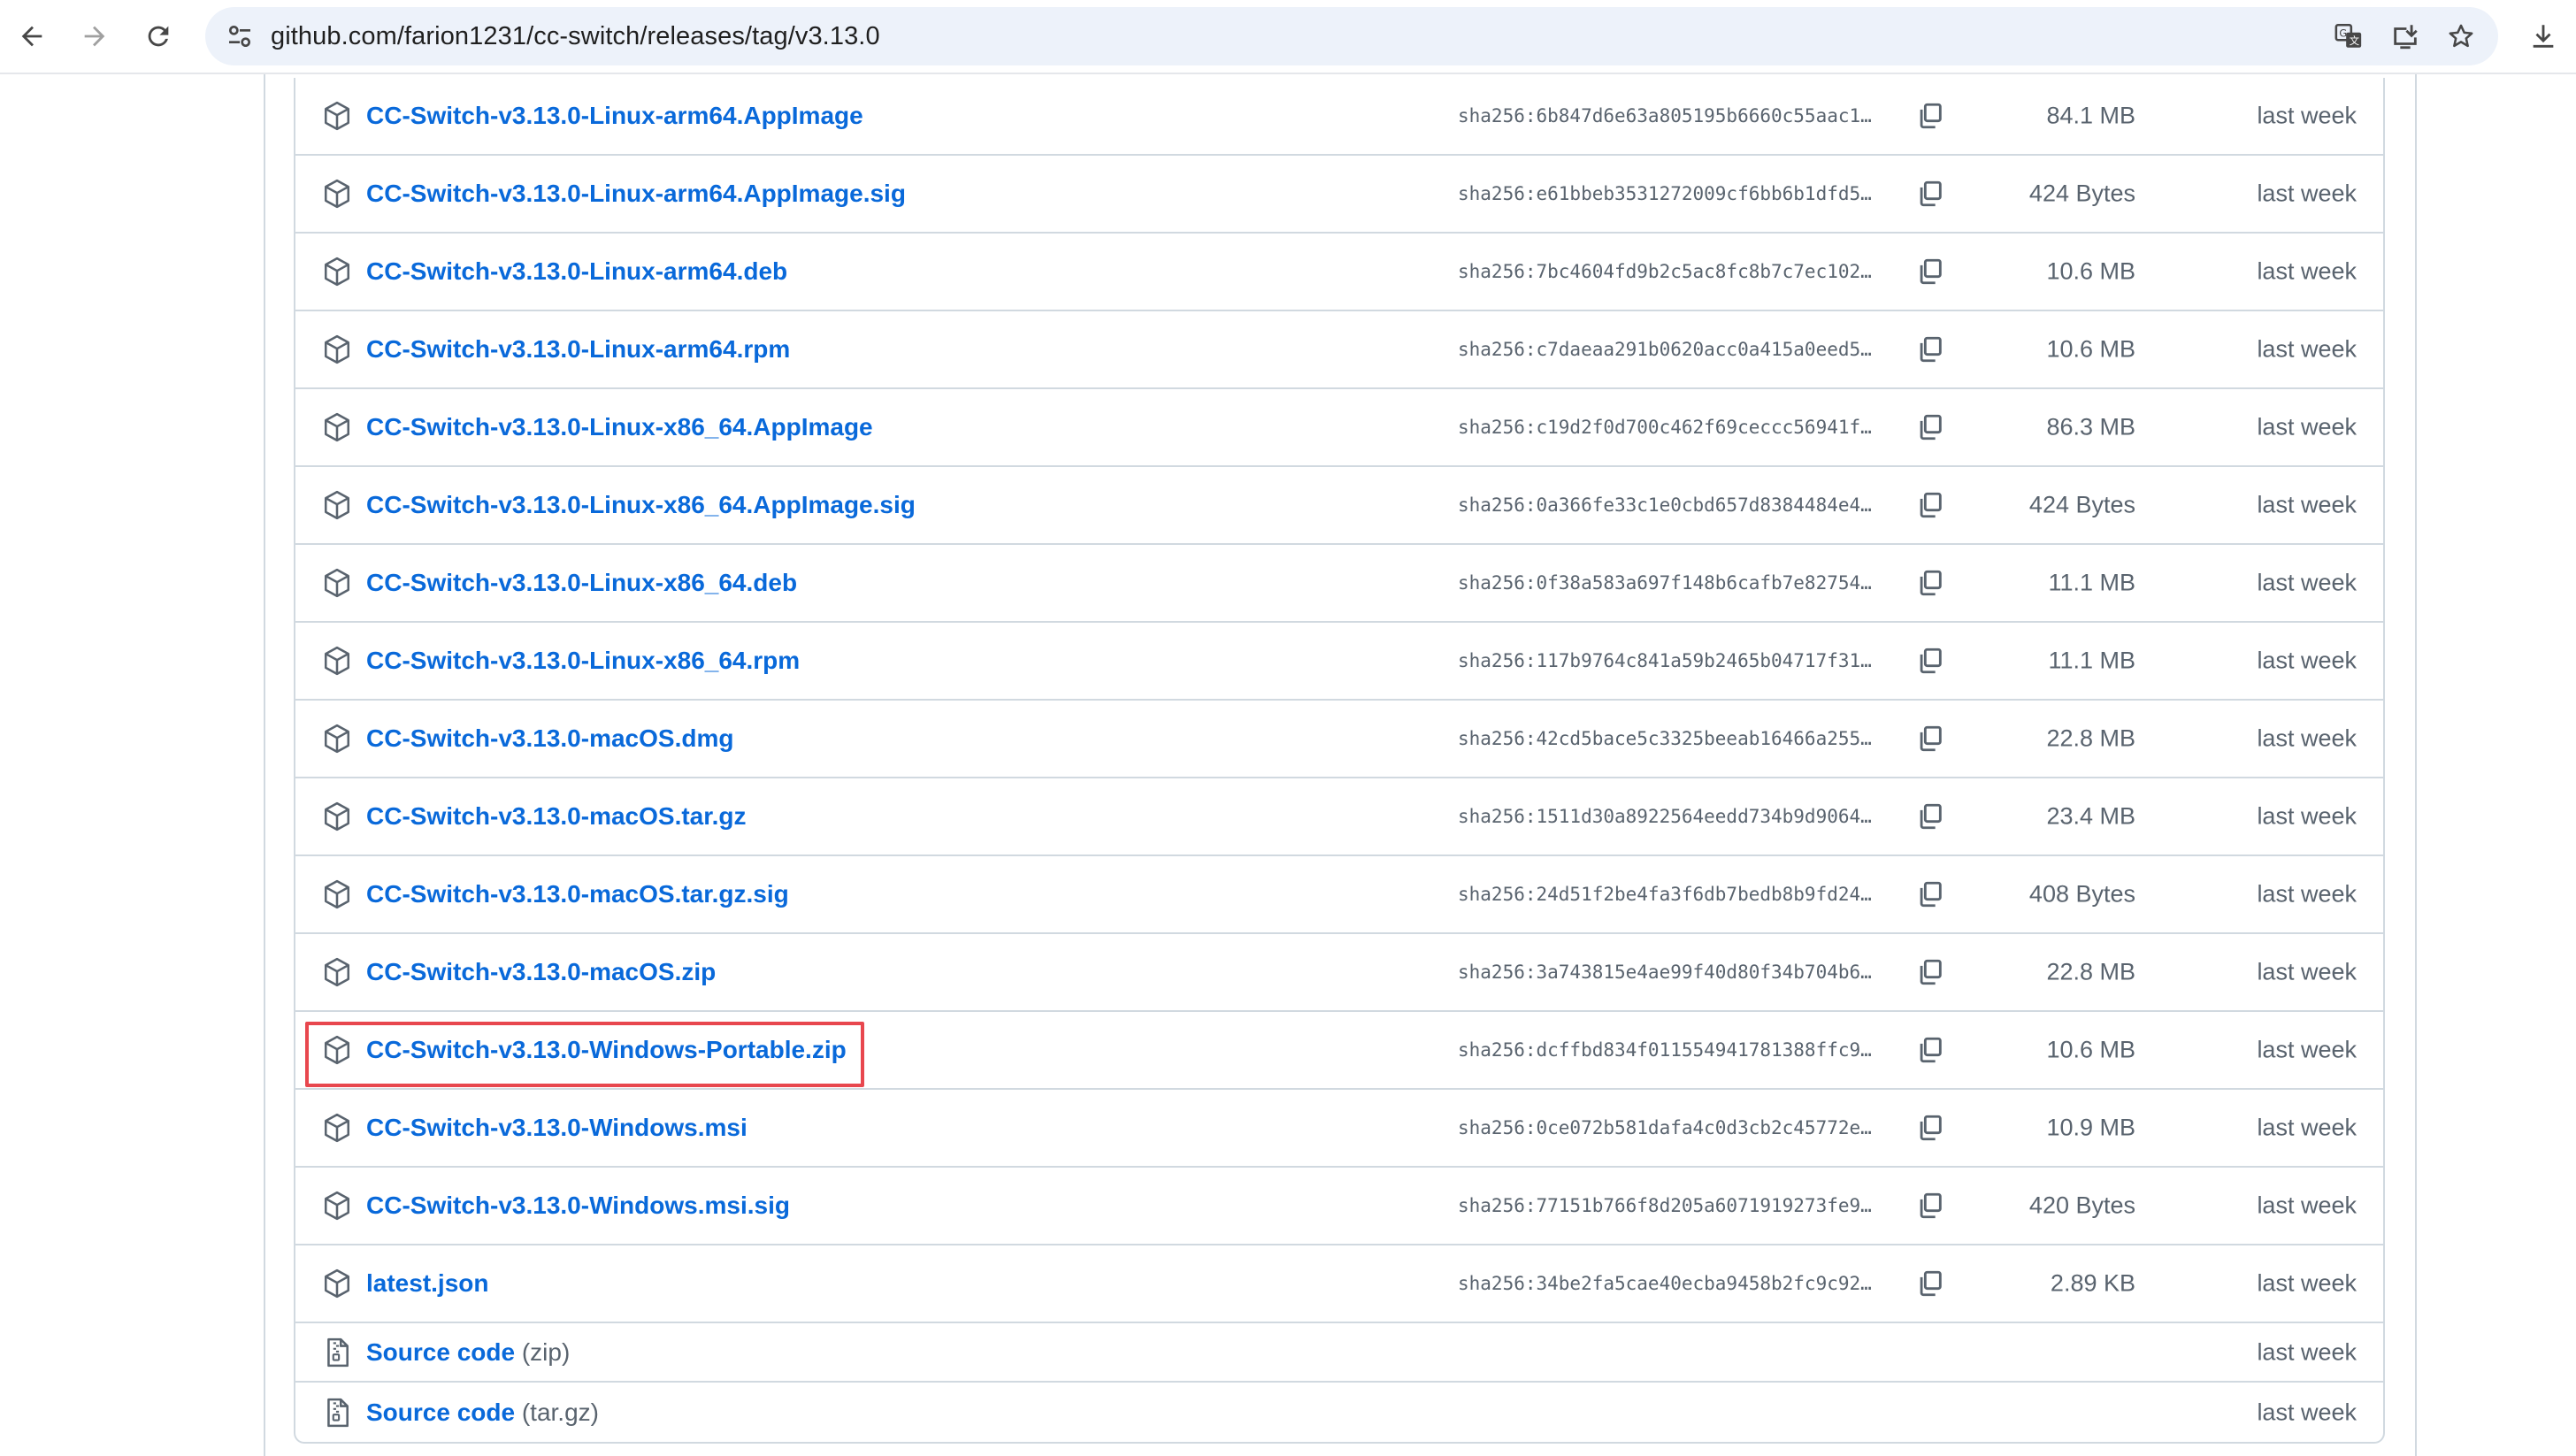  Describe the element at coordinates (557, 1128) in the screenshot. I see `asset-link: CC-Switch-v3.13.0-Windows.msi` at that location.